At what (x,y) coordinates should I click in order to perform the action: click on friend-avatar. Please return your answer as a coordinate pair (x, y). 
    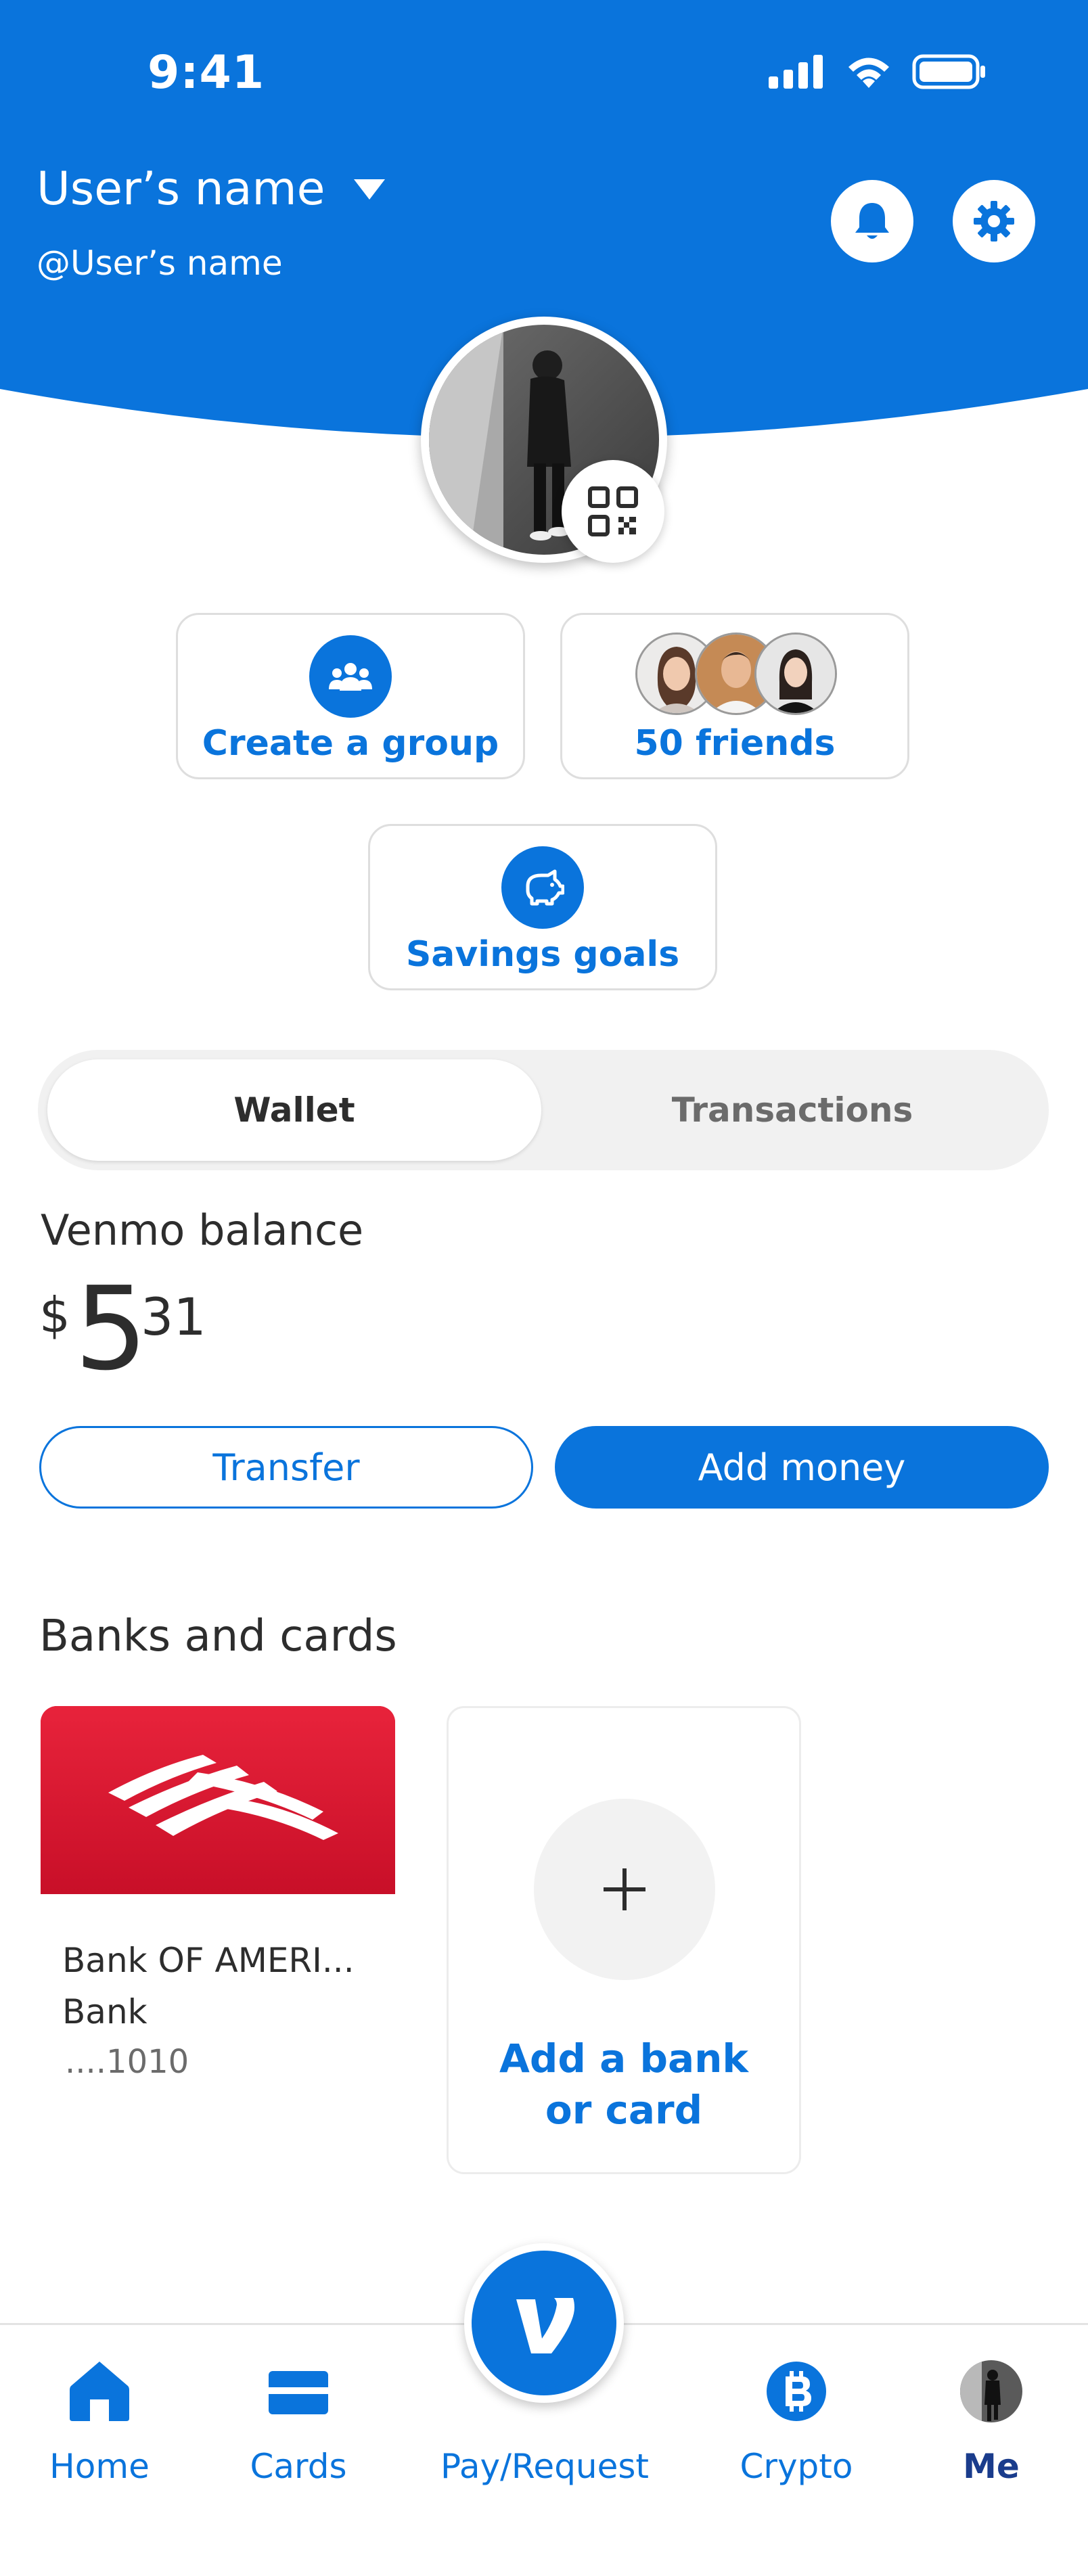
    Looking at the image, I should click on (795, 673).